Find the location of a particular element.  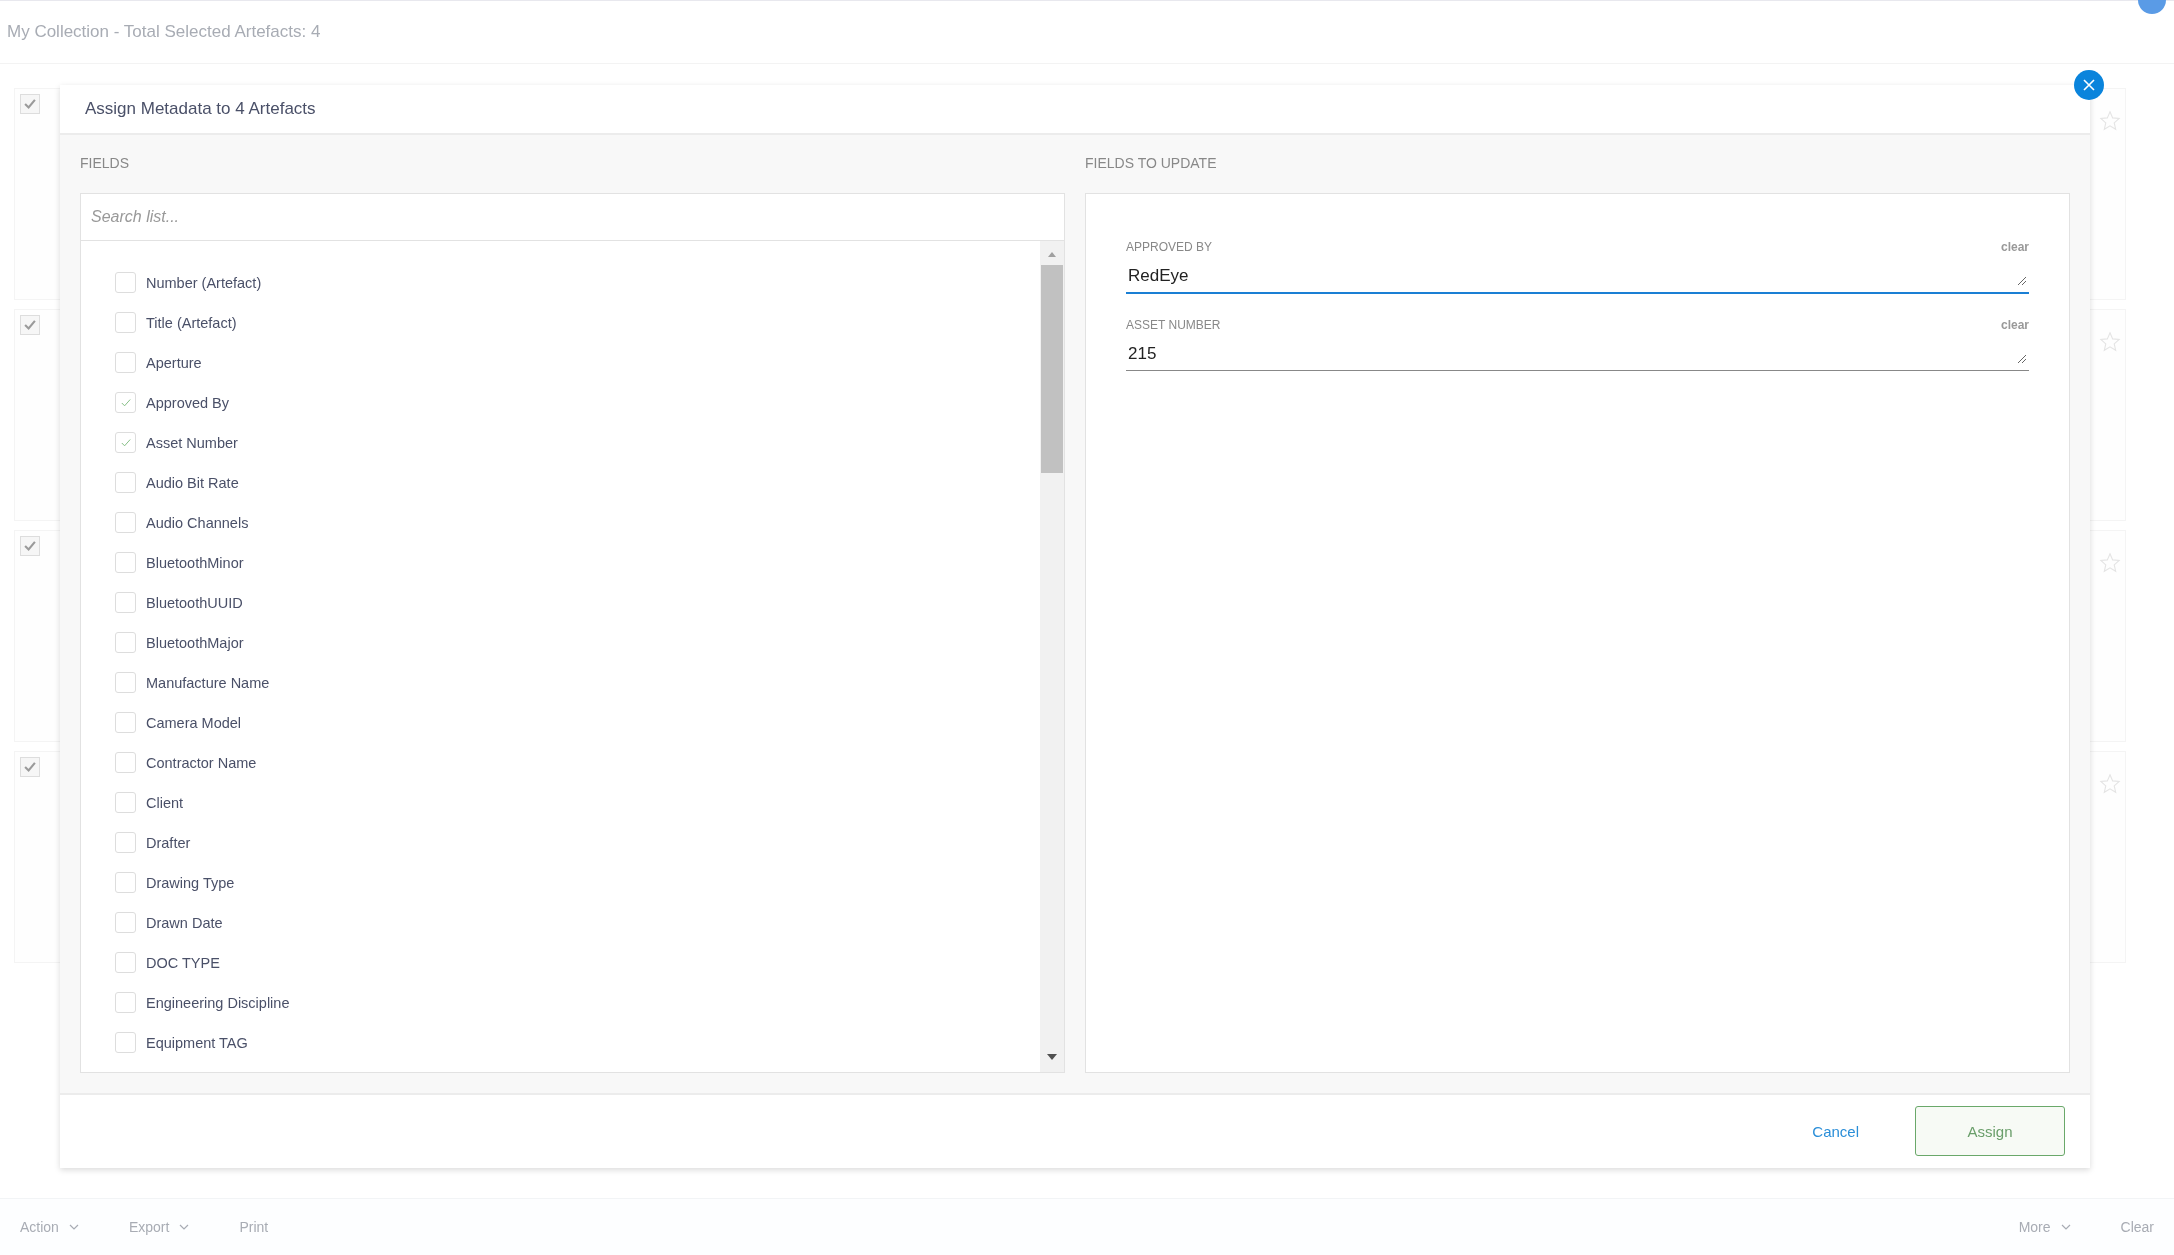

field-label: DOC TYPE is located at coordinates (183, 962).